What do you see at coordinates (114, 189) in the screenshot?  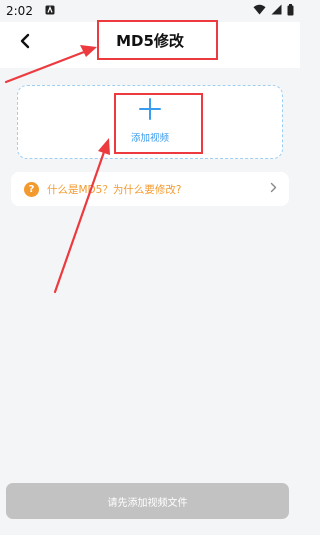 I see `faq-text: 什么是MD5？为什么要修改?` at bounding box center [114, 189].